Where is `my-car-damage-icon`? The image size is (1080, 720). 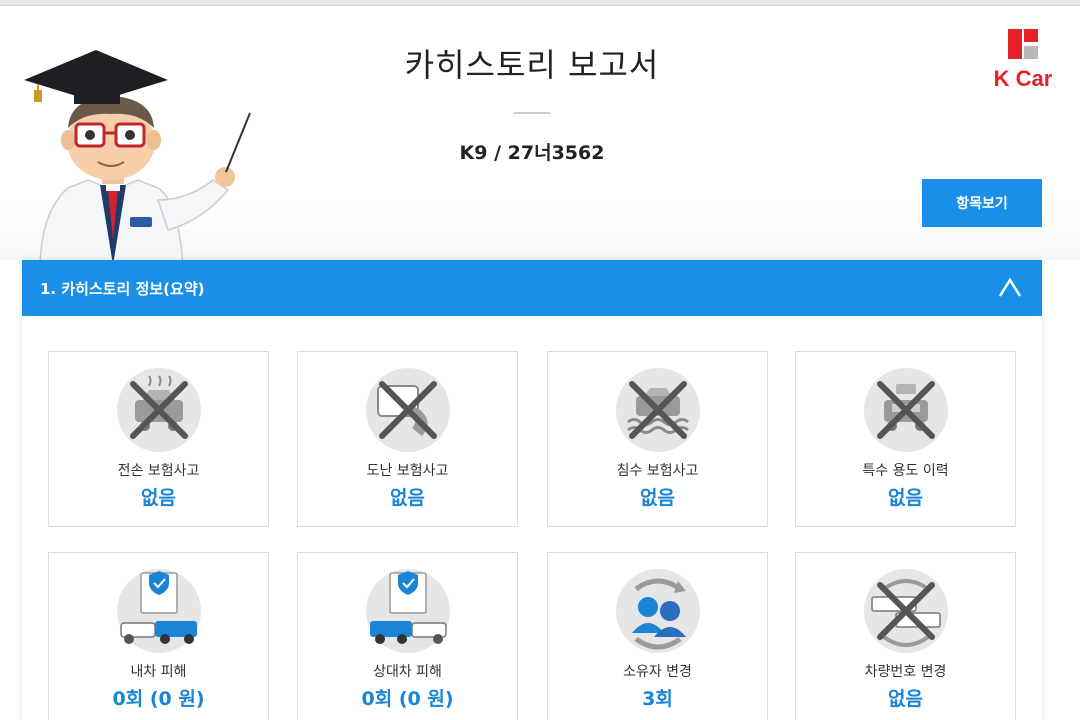 my-car-damage-icon is located at coordinates (159, 611).